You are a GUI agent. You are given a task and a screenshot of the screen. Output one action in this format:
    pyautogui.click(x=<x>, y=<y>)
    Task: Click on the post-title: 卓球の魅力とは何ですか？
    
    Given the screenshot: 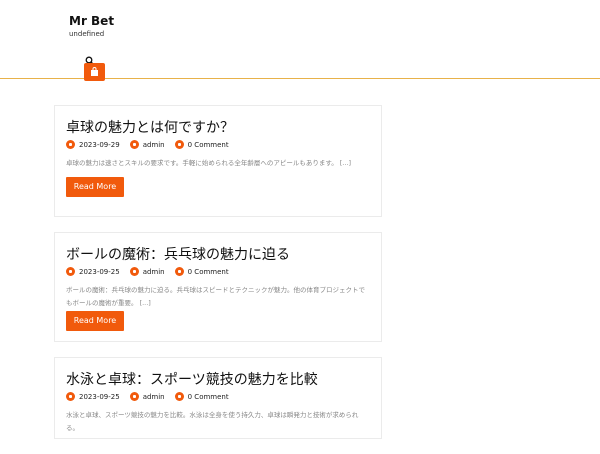 What is the action you would take?
    pyautogui.click(x=150, y=127)
    